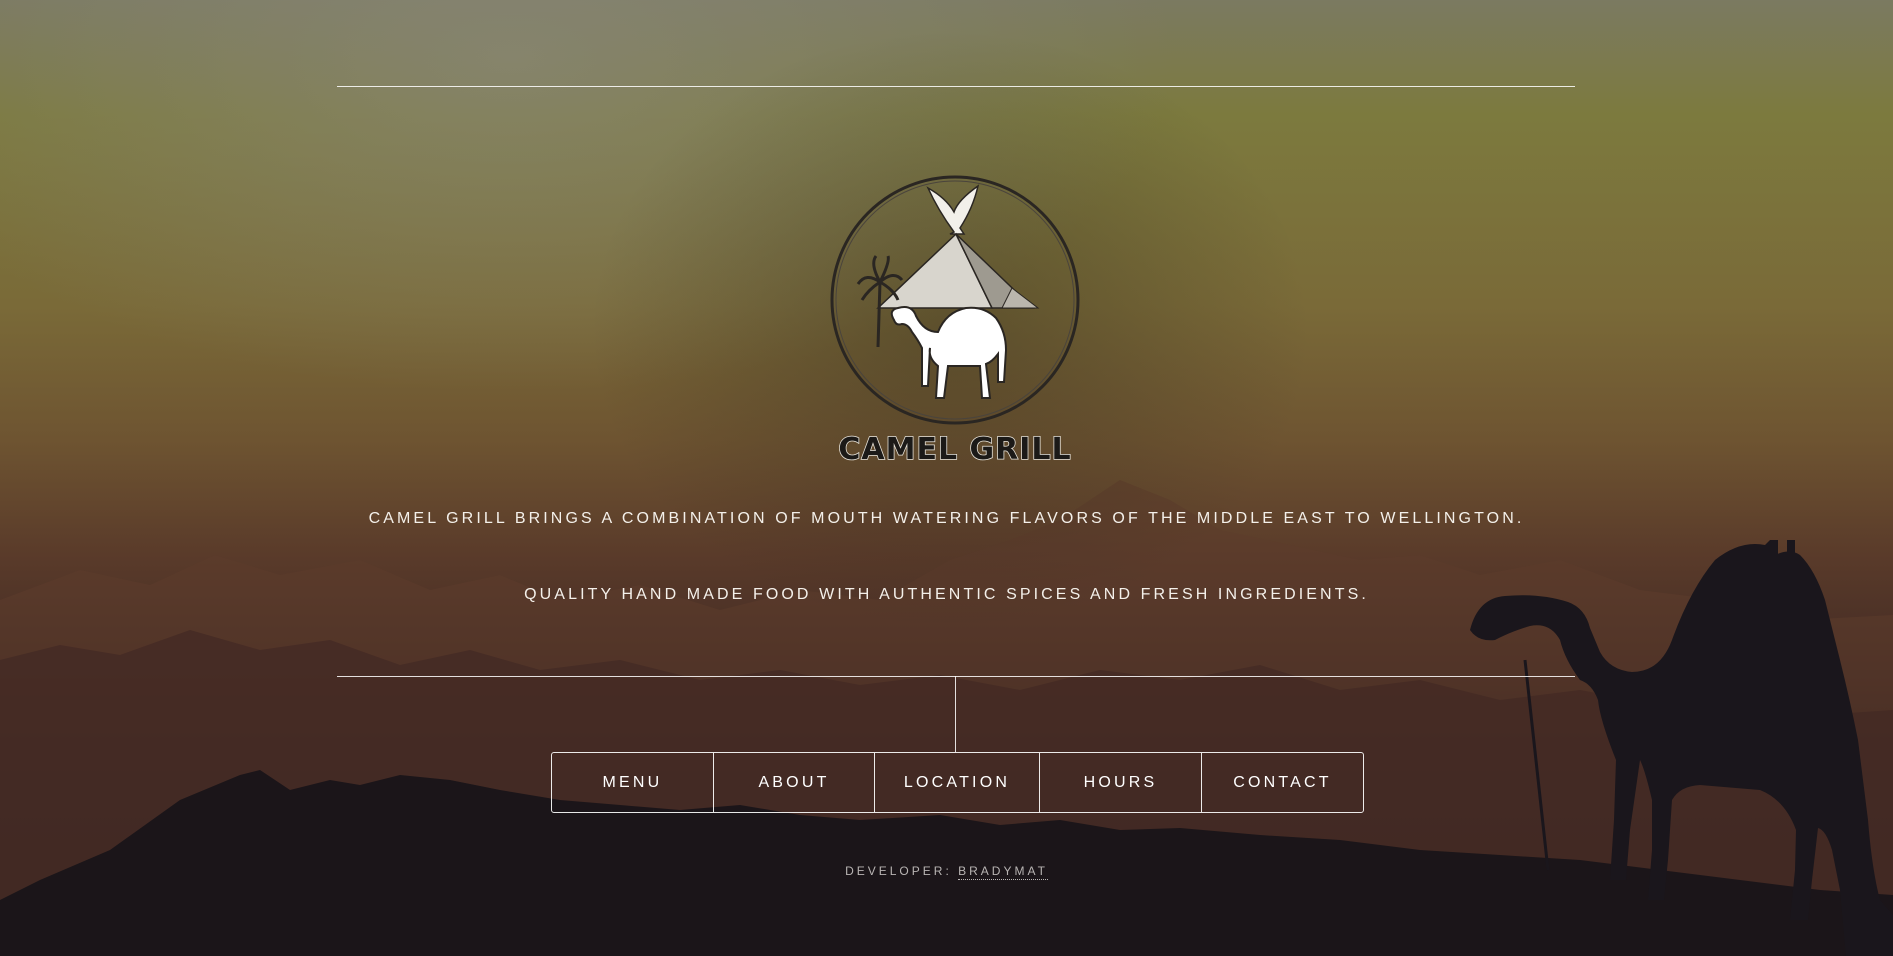  What do you see at coordinates (1121, 782) in the screenshot?
I see `nav-hours-button: HOURS` at bounding box center [1121, 782].